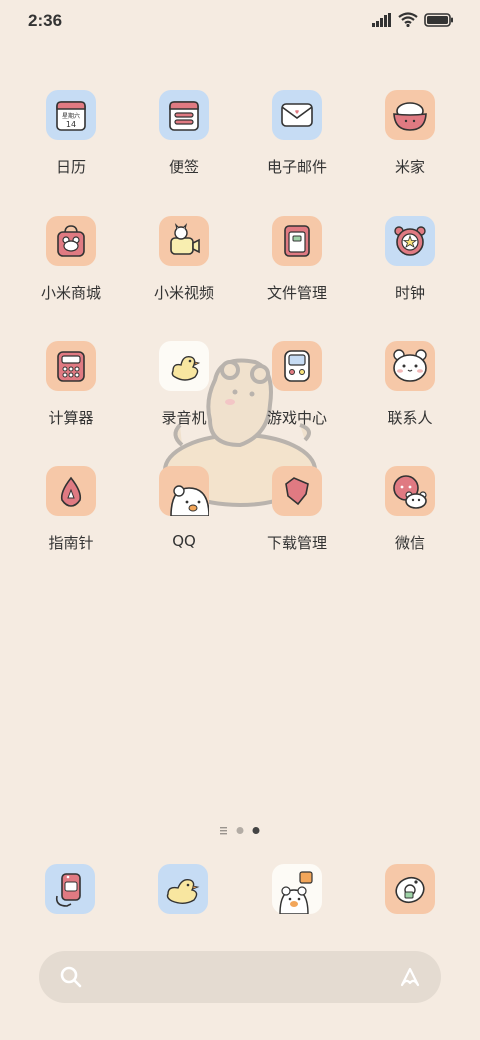  Describe the element at coordinates (240, 401) in the screenshot. I see `app-row: 计算器 录音机 游戏中心 联系人` at that location.